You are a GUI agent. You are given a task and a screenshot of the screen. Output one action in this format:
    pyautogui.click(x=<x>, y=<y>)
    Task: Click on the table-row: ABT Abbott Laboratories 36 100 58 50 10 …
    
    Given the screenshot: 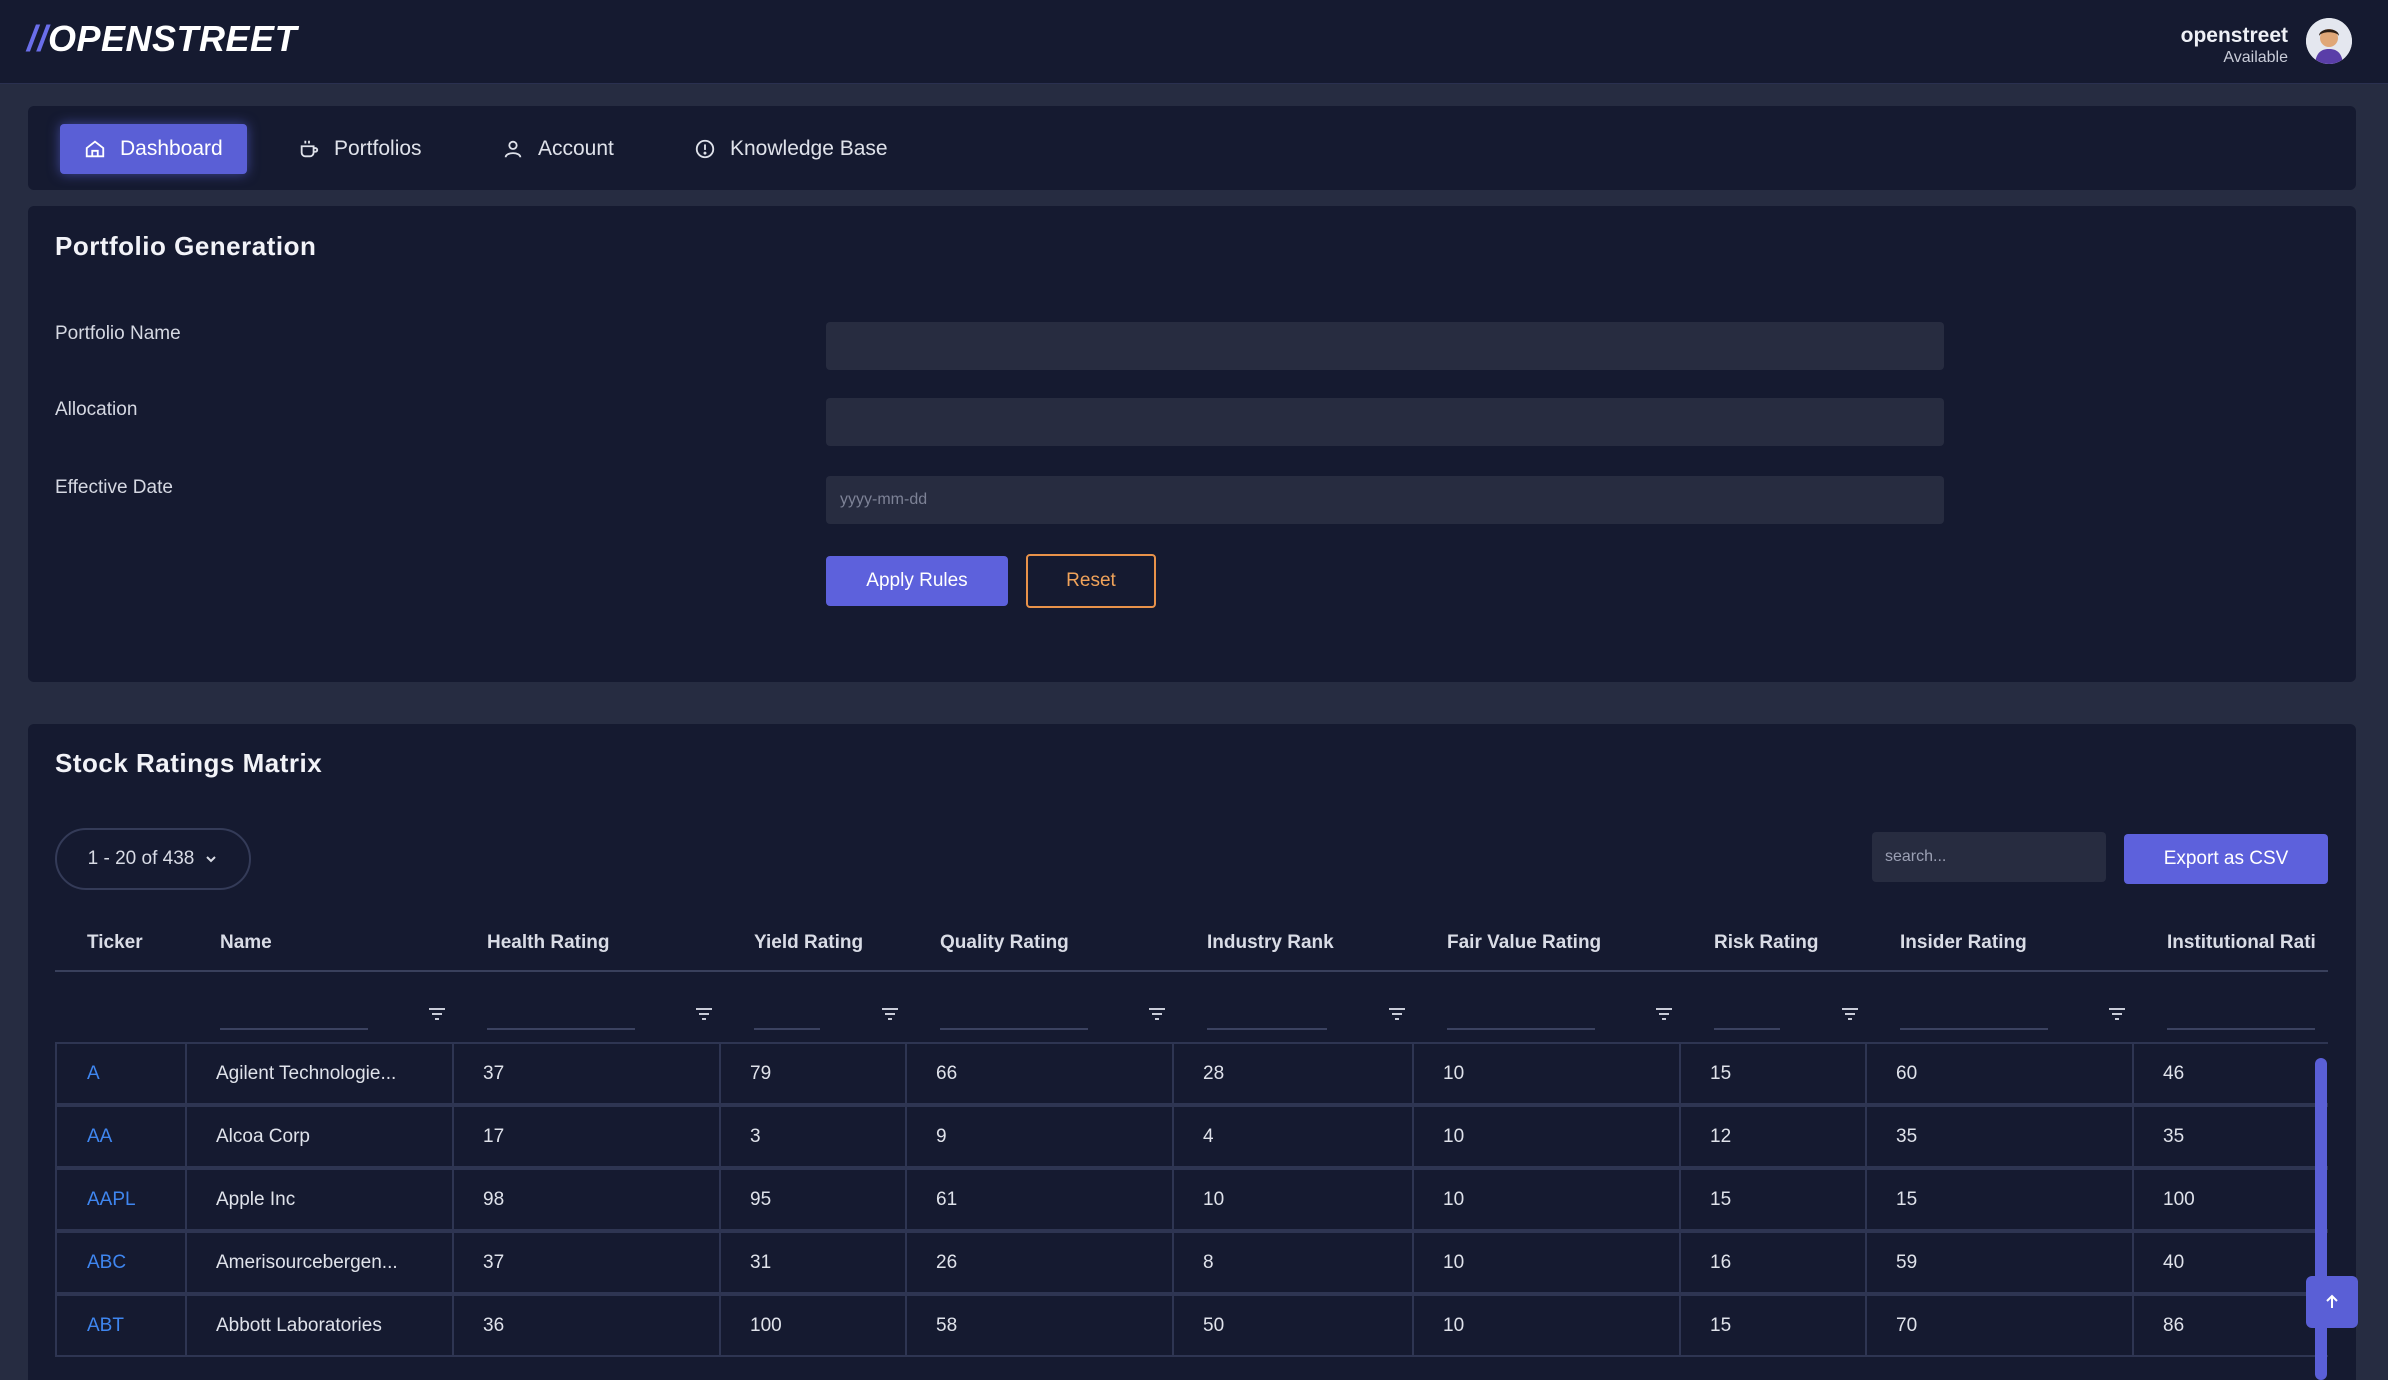 What is the action you would take?
    pyautogui.click(x=1191, y=1325)
    